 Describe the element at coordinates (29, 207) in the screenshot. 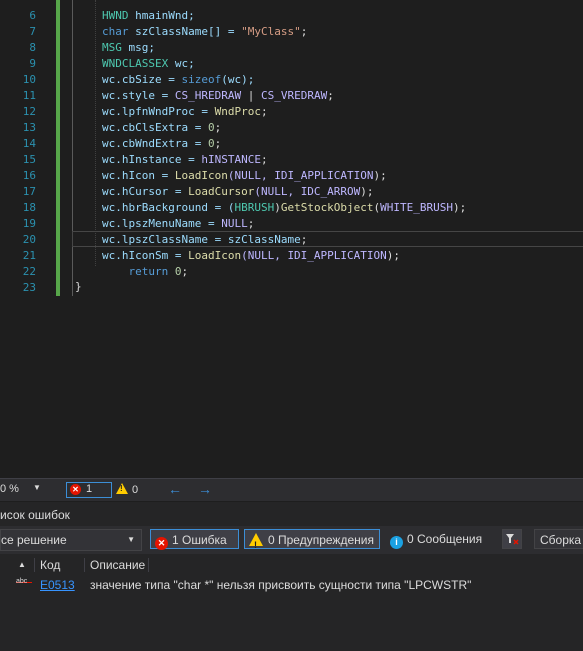

I see `line-number: 18` at that location.